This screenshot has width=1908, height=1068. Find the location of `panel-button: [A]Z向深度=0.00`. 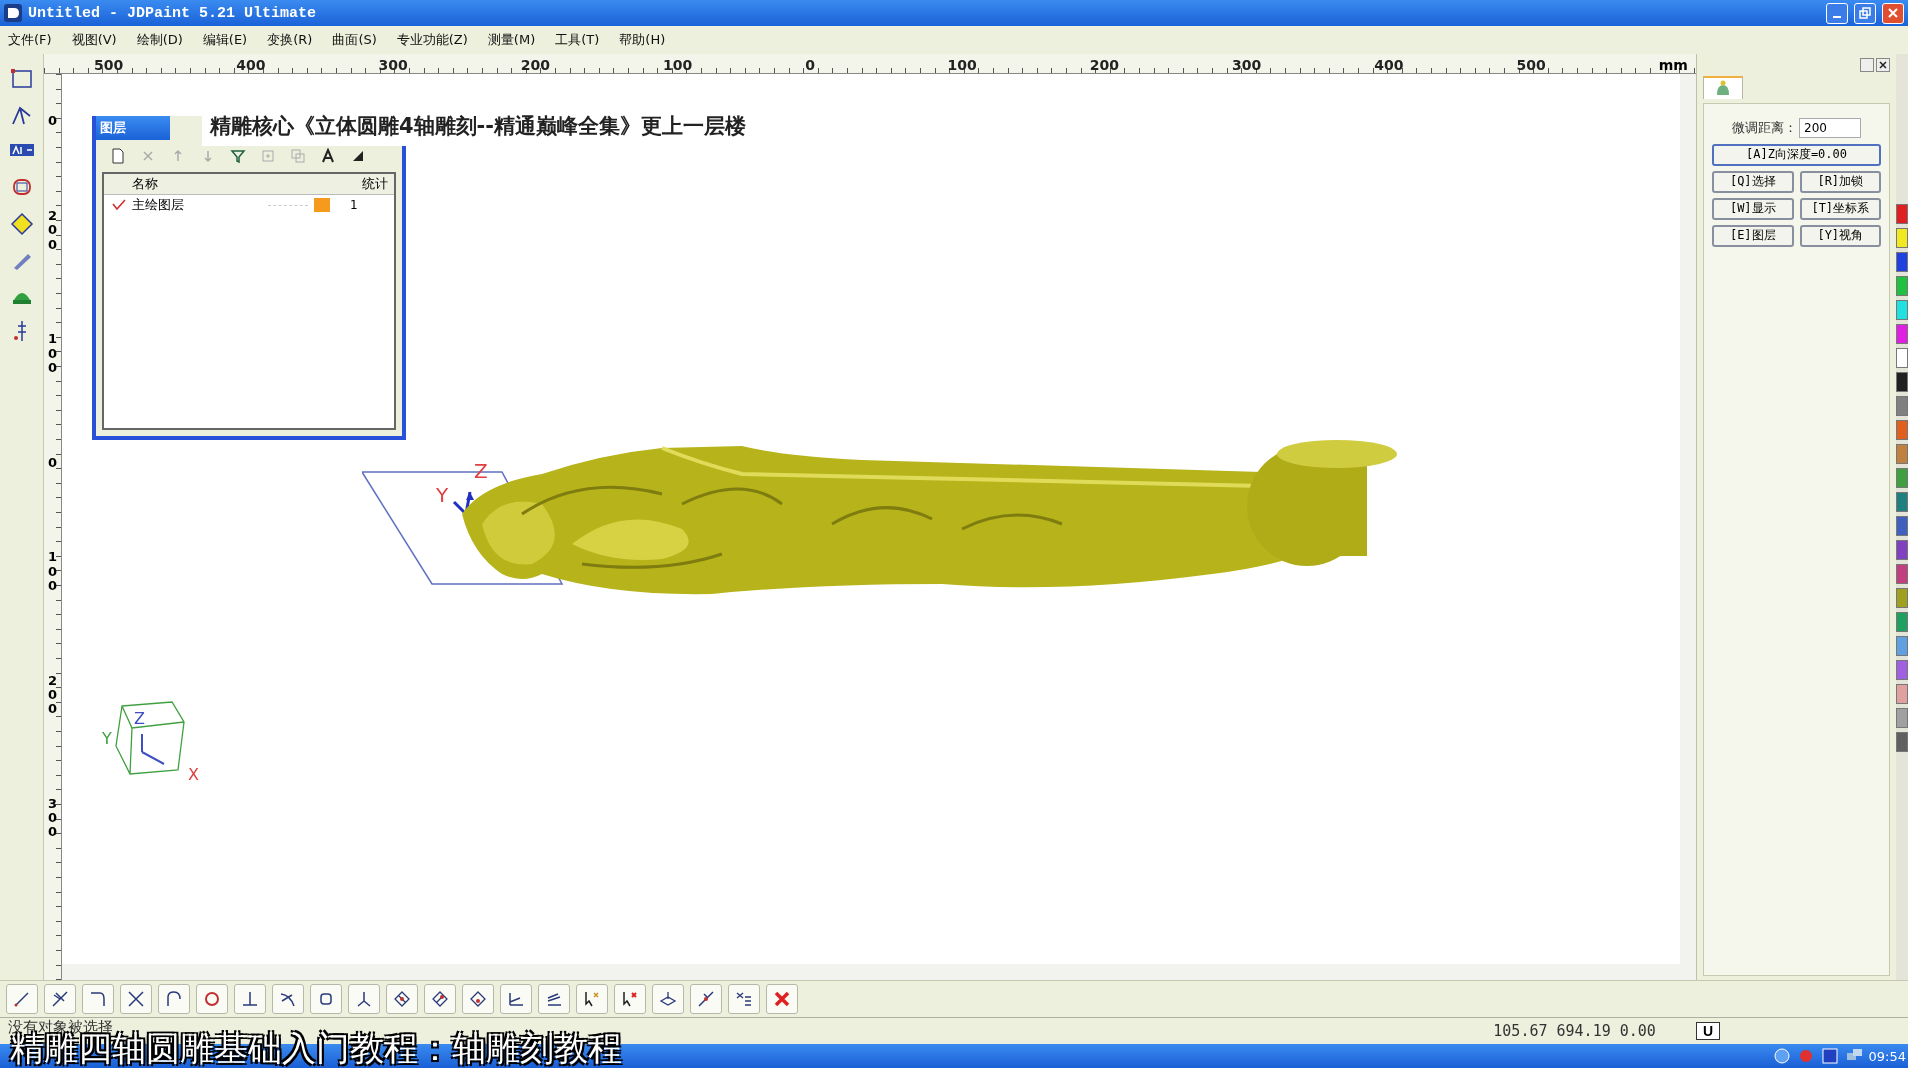

panel-button: [A]Z向深度=0.00 is located at coordinates (1796, 154).